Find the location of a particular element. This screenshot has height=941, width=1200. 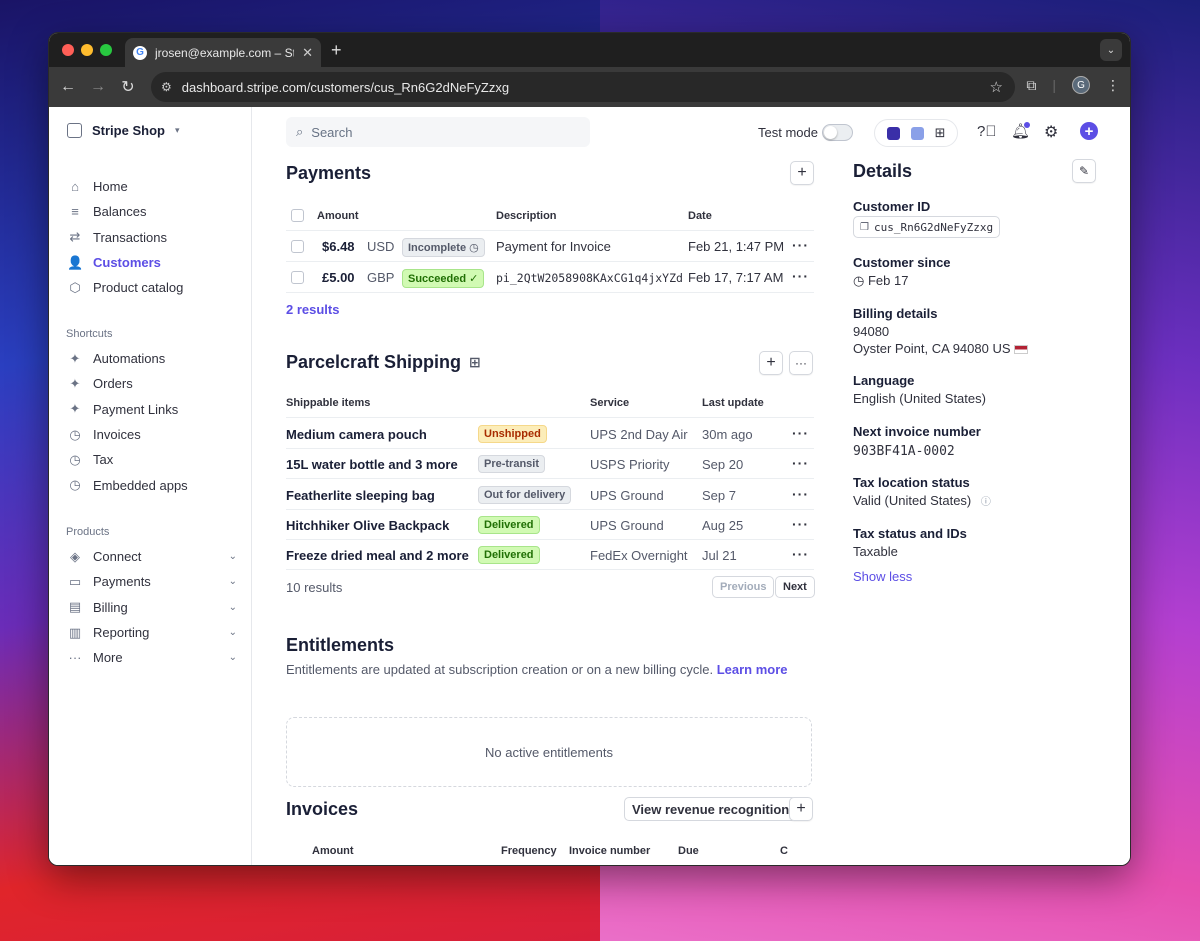

status-badge: Succeeded ✓ is located at coordinates (443, 278).